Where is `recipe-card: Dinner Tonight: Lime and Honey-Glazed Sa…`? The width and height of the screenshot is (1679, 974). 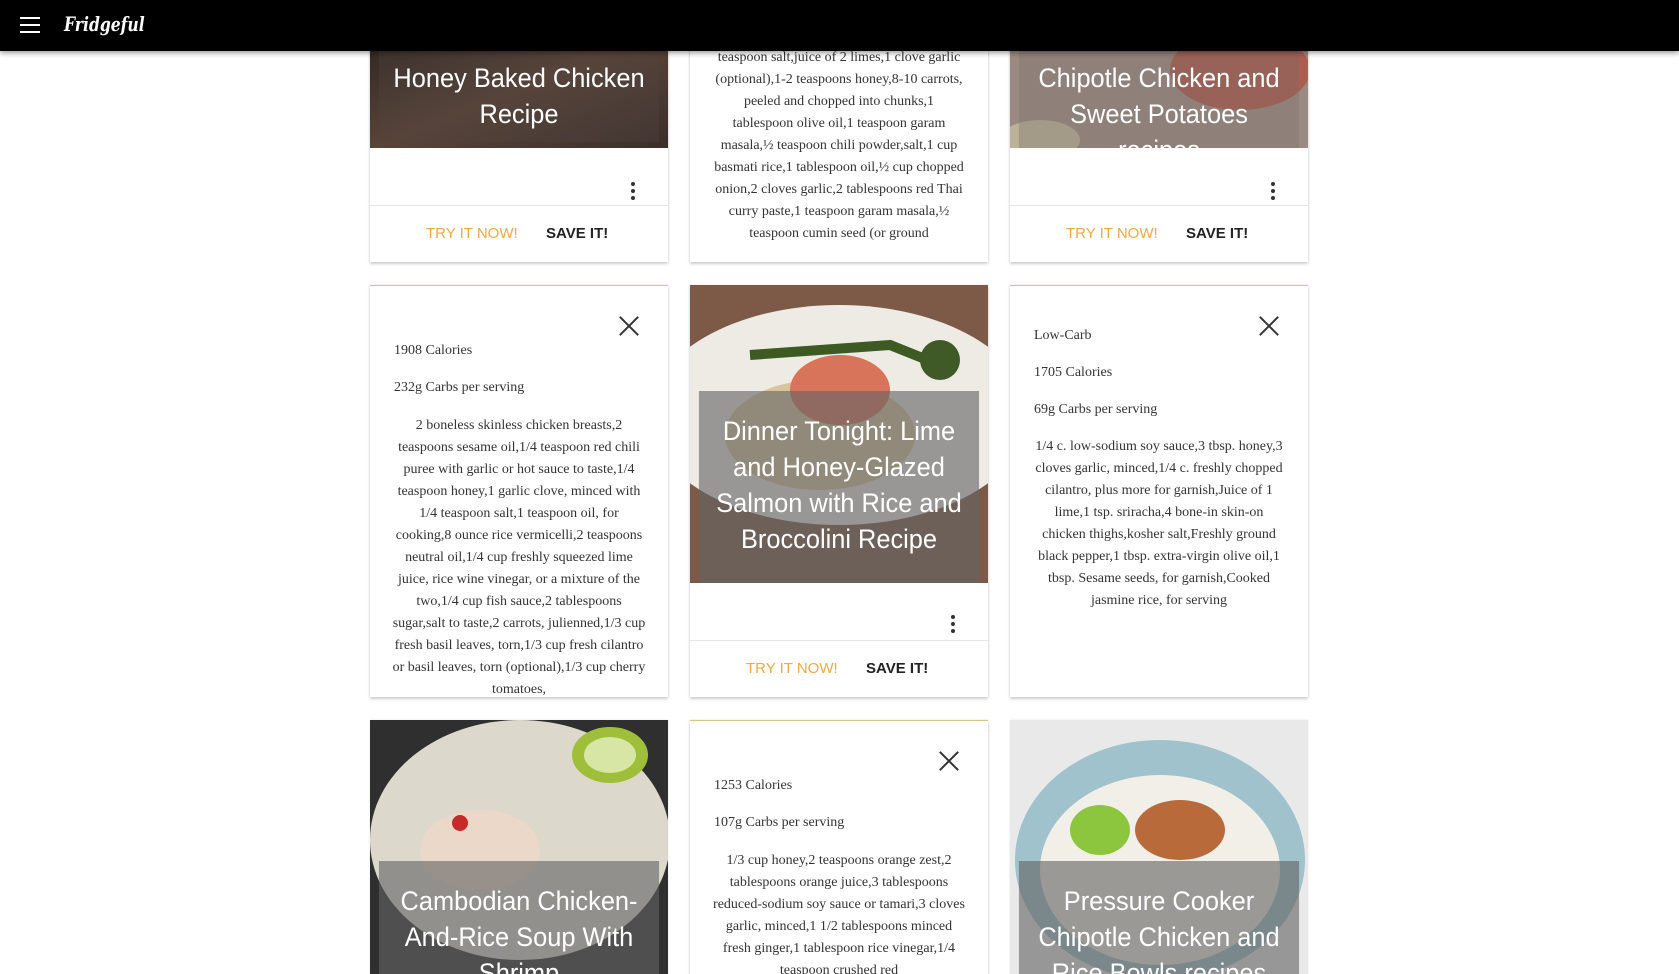
recipe-card: Dinner Tonight: Lime and Honey-Glazed Sa… is located at coordinates (839, 491).